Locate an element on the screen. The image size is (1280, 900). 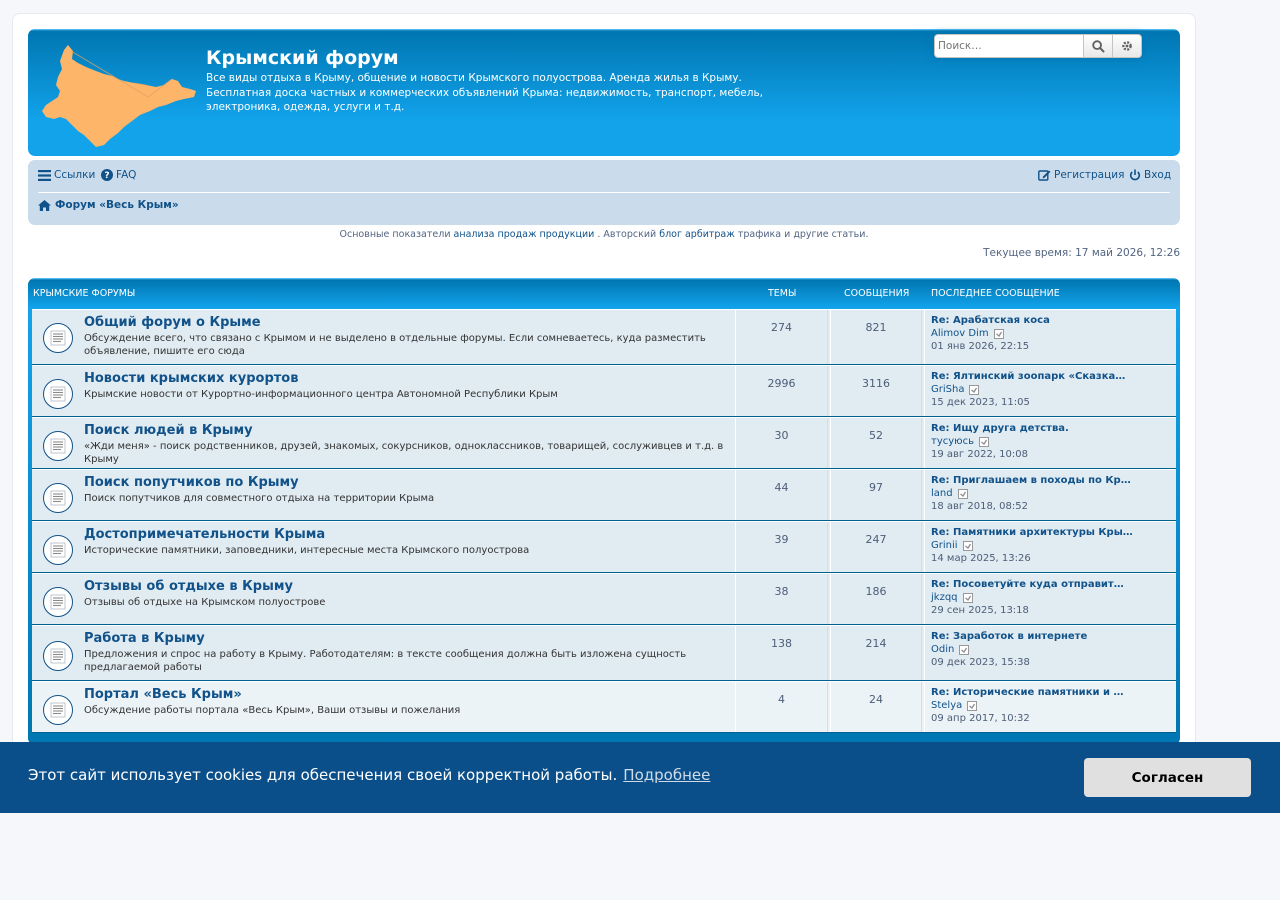
last-post-author: тусуюсь is located at coordinates (952, 441).